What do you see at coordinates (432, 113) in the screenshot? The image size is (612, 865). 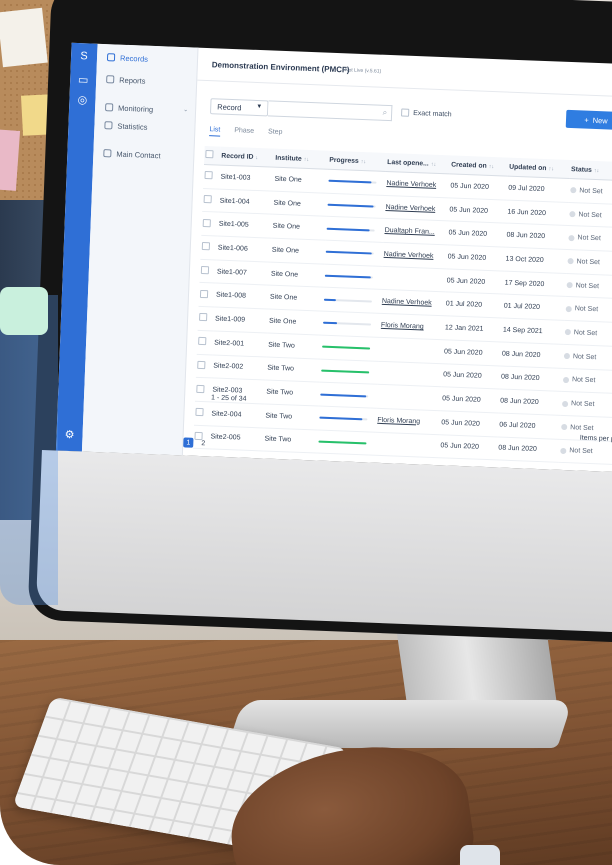 I see `exact-match-label: Exact match` at bounding box center [432, 113].